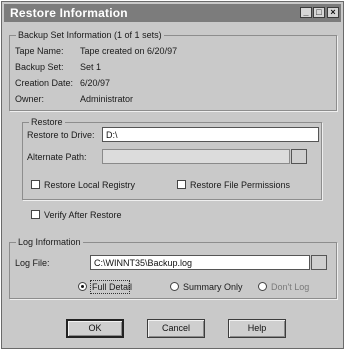 Image resolution: width=348 pixels, height=352 pixels. Describe the element at coordinates (172, 13) in the screenshot. I see `title-bar: Restore Information _ □ ×` at that location.